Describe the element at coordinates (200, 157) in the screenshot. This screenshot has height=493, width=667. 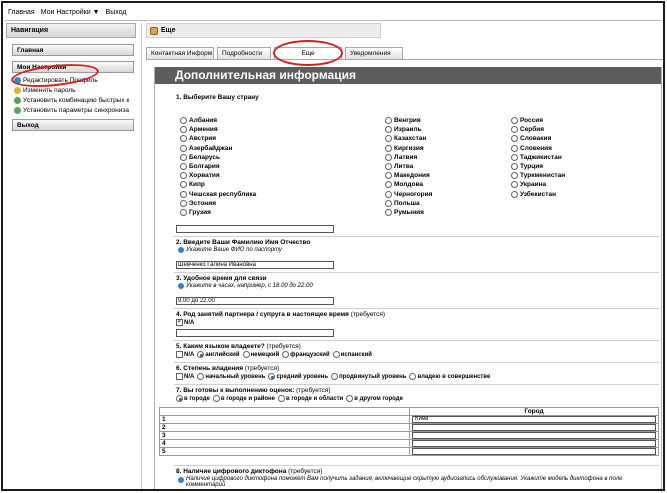
I see `country-option: Беларусь` at that location.